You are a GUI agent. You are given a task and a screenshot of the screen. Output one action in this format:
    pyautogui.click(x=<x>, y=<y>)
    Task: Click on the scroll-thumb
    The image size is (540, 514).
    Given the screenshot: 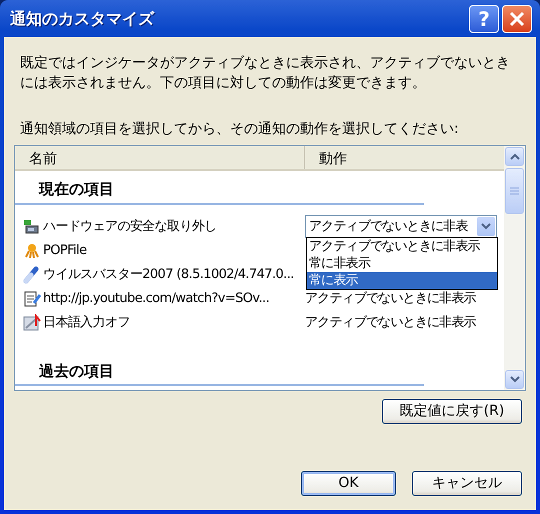 What is the action you would take?
    pyautogui.click(x=514, y=191)
    